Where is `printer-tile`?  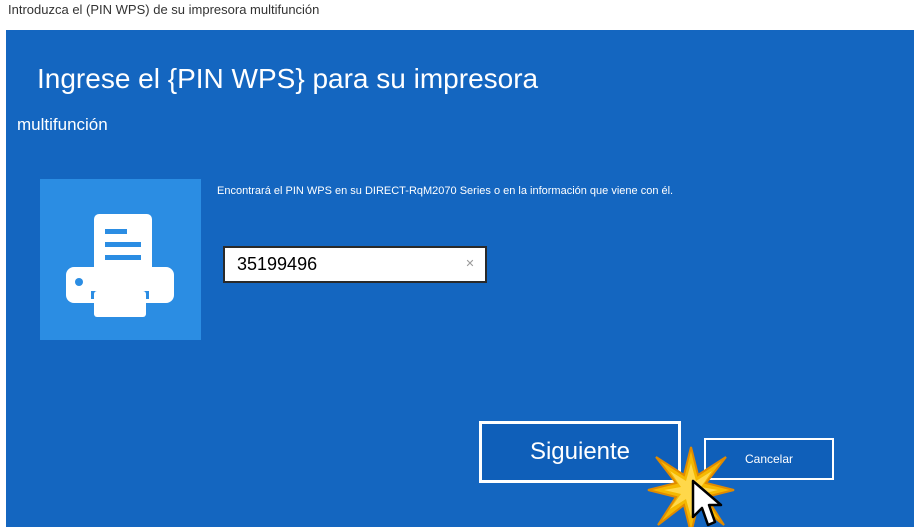
printer-tile is located at coordinates (120, 259).